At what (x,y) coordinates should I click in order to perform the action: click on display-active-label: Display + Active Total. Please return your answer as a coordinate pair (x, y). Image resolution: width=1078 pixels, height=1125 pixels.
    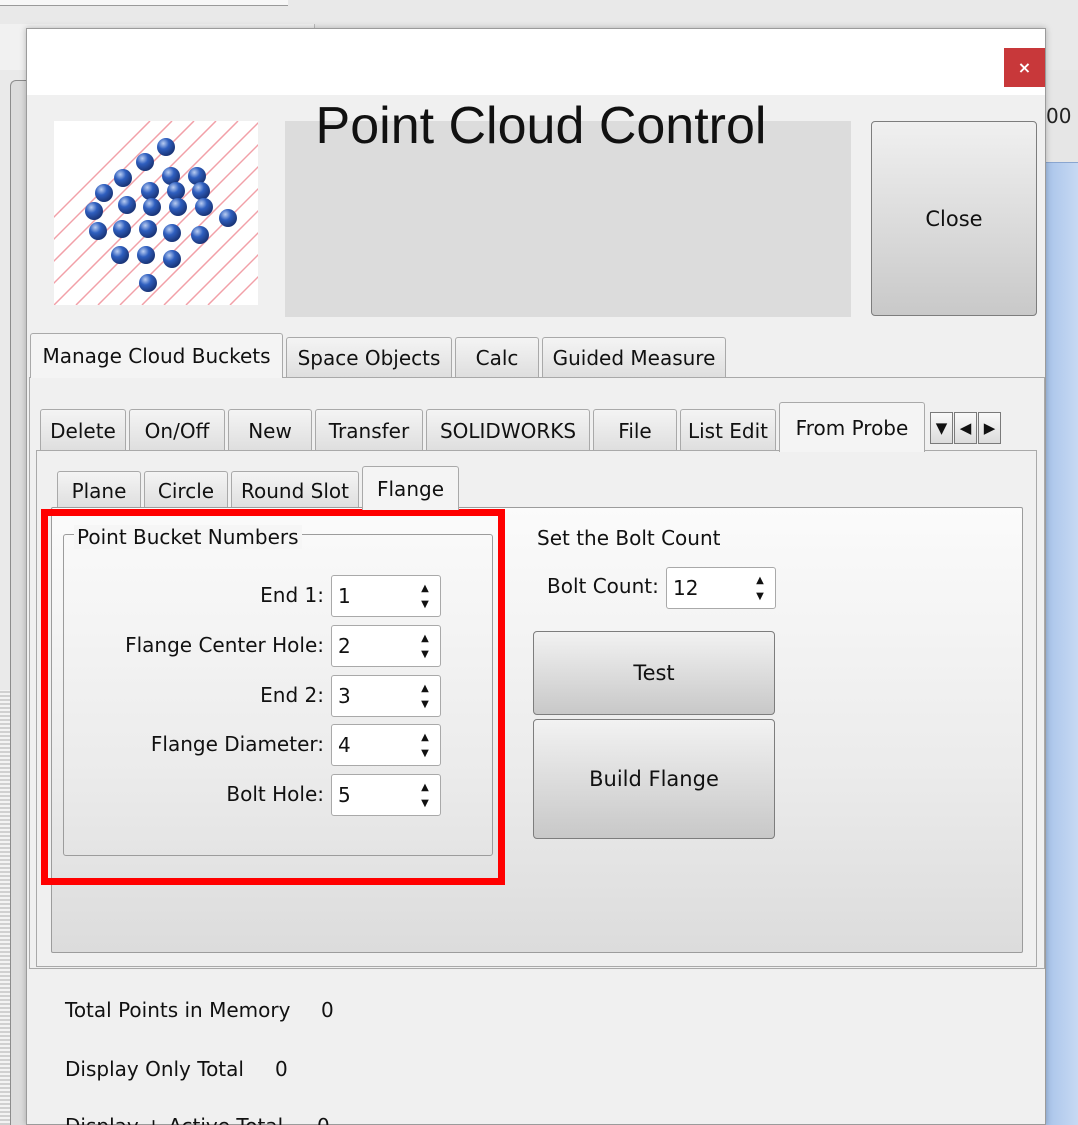
    Looking at the image, I should click on (174, 1119).